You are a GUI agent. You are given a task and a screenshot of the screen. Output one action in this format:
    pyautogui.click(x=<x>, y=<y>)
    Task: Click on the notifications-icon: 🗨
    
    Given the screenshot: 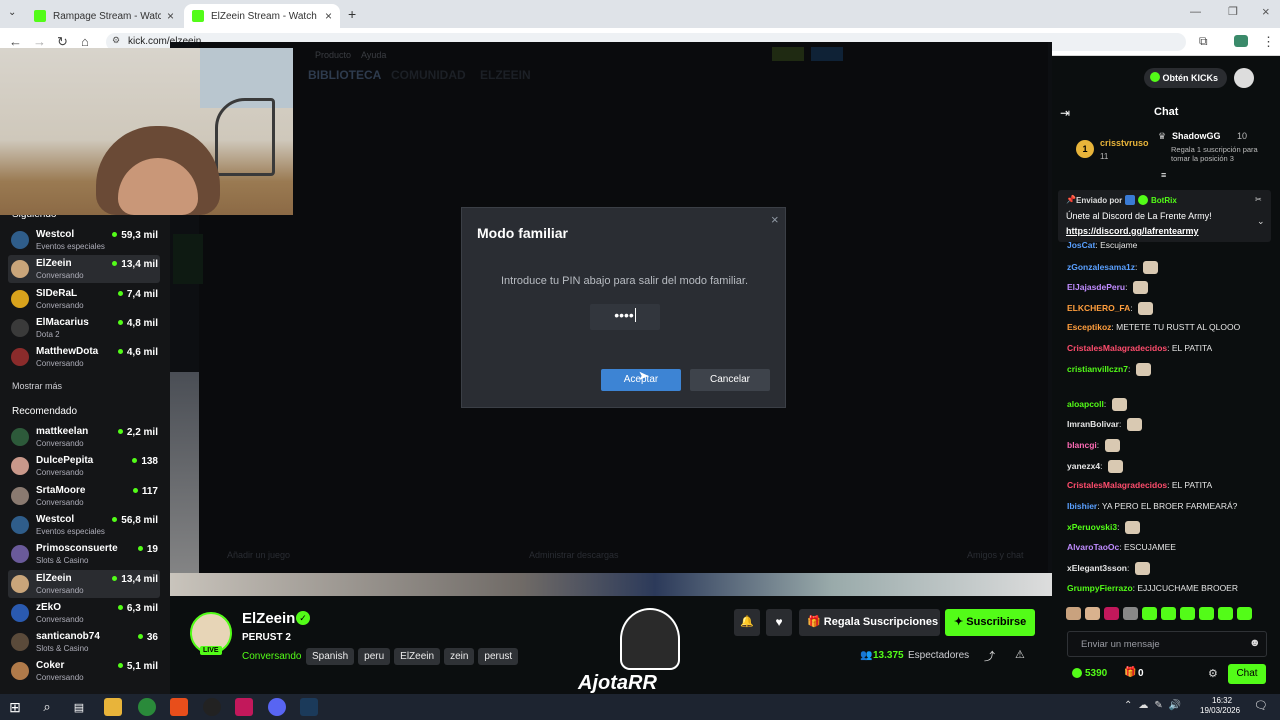 What is the action you would take?
    pyautogui.click(x=1261, y=705)
    